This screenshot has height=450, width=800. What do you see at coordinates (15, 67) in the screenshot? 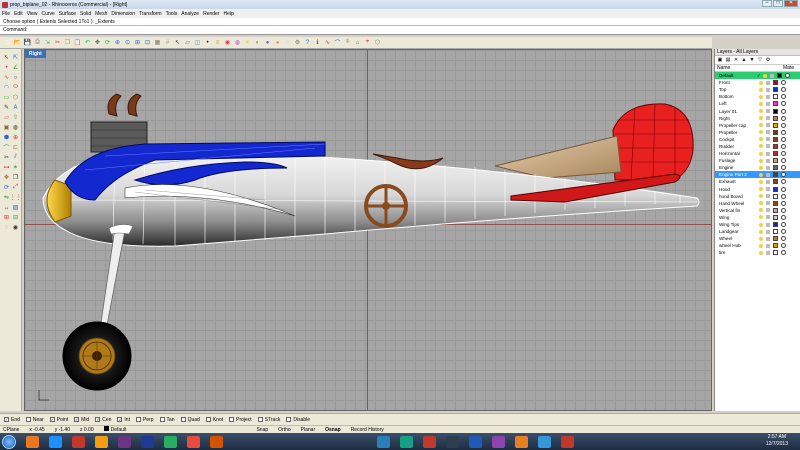
I see `polyline-icon: ∠` at bounding box center [15, 67].